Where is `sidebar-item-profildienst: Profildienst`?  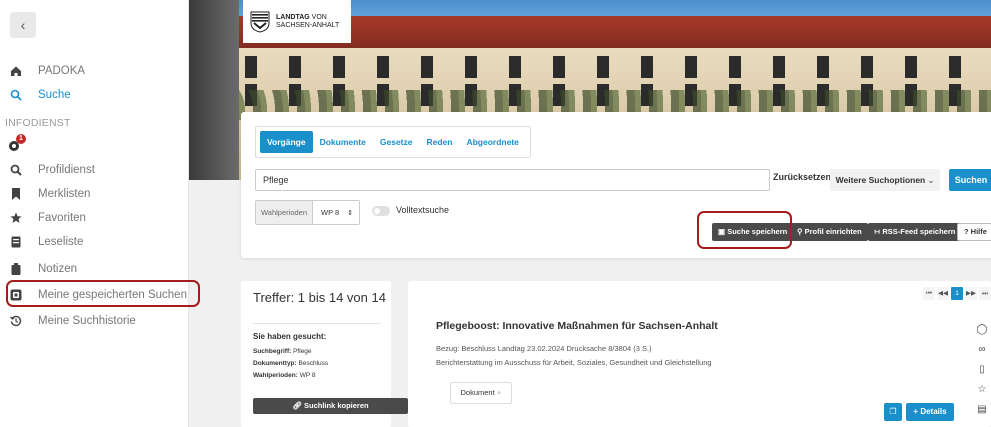
sidebar-item-profildienst: Profildienst is located at coordinates (94, 170).